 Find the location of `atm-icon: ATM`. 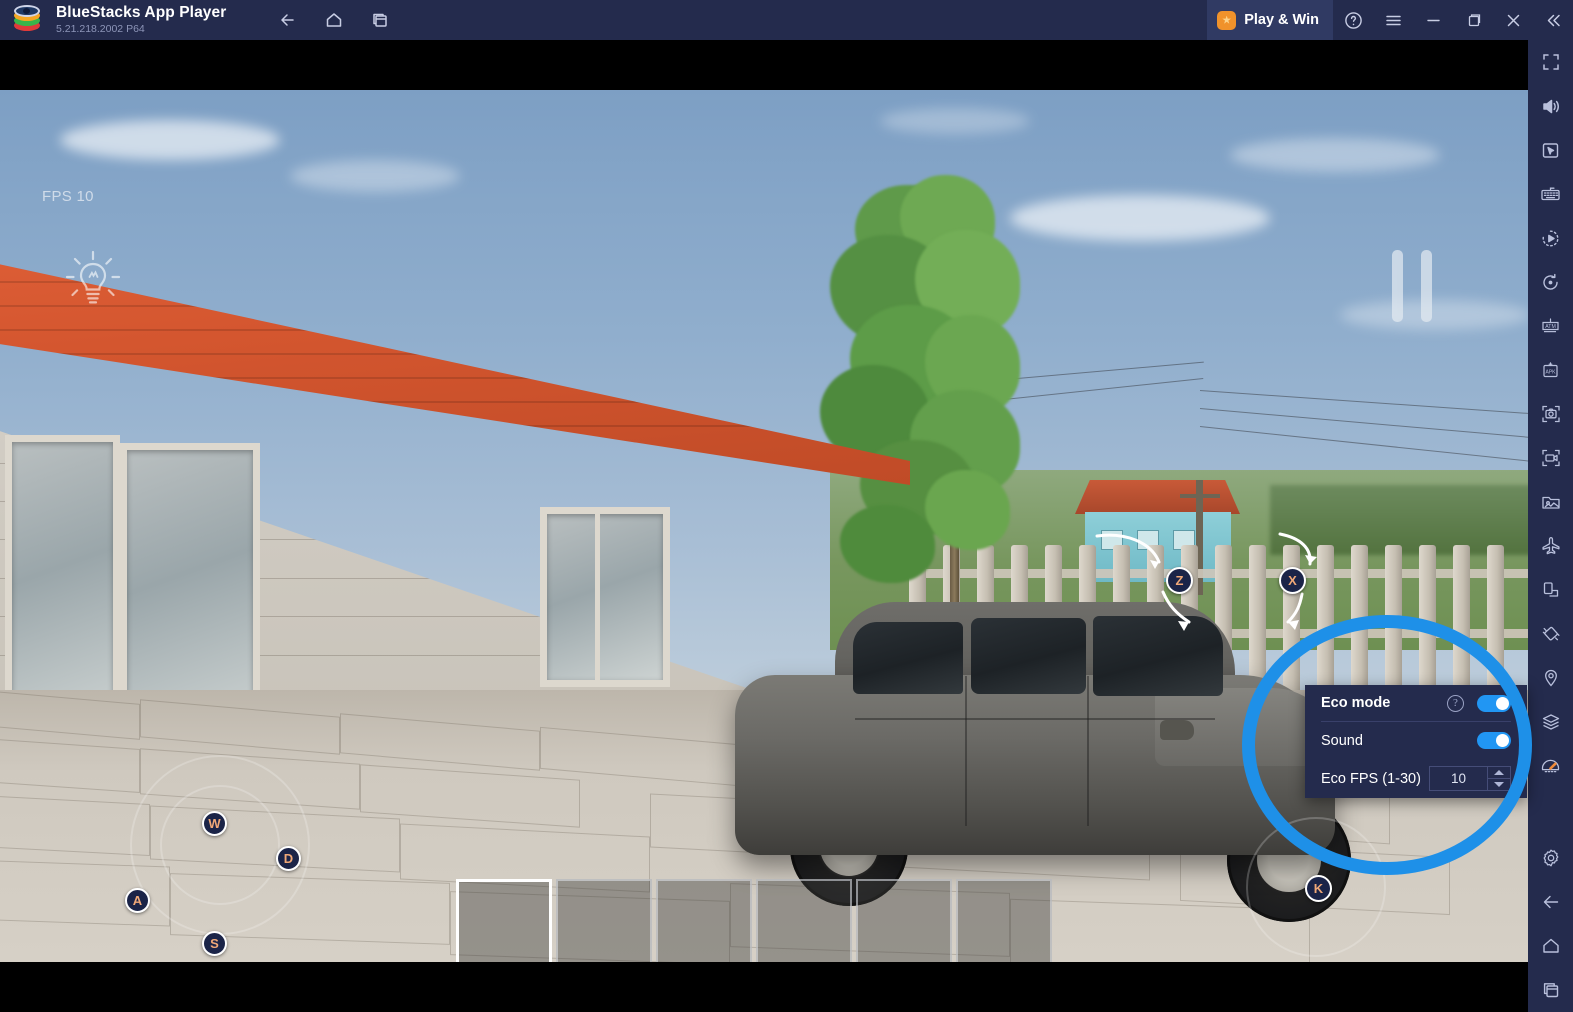

atm-icon: ATM is located at coordinates (1550, 326).